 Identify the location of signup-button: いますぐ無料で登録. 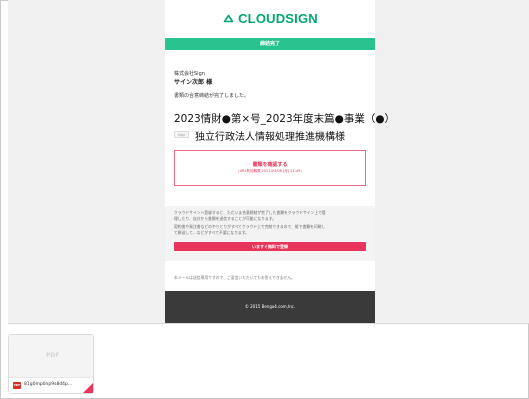
(270, 246).